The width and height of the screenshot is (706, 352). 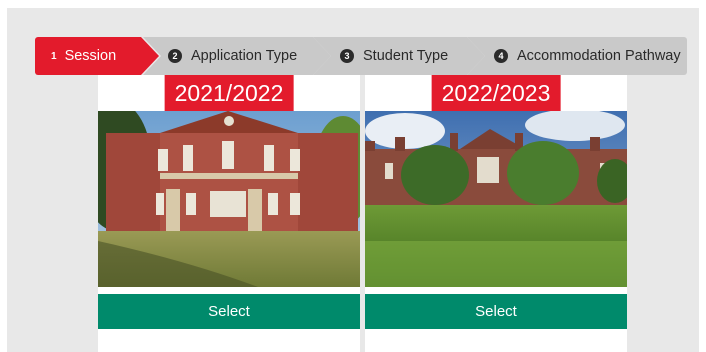 I want to click on step-label: Application Type, so click(x=244, y=56).